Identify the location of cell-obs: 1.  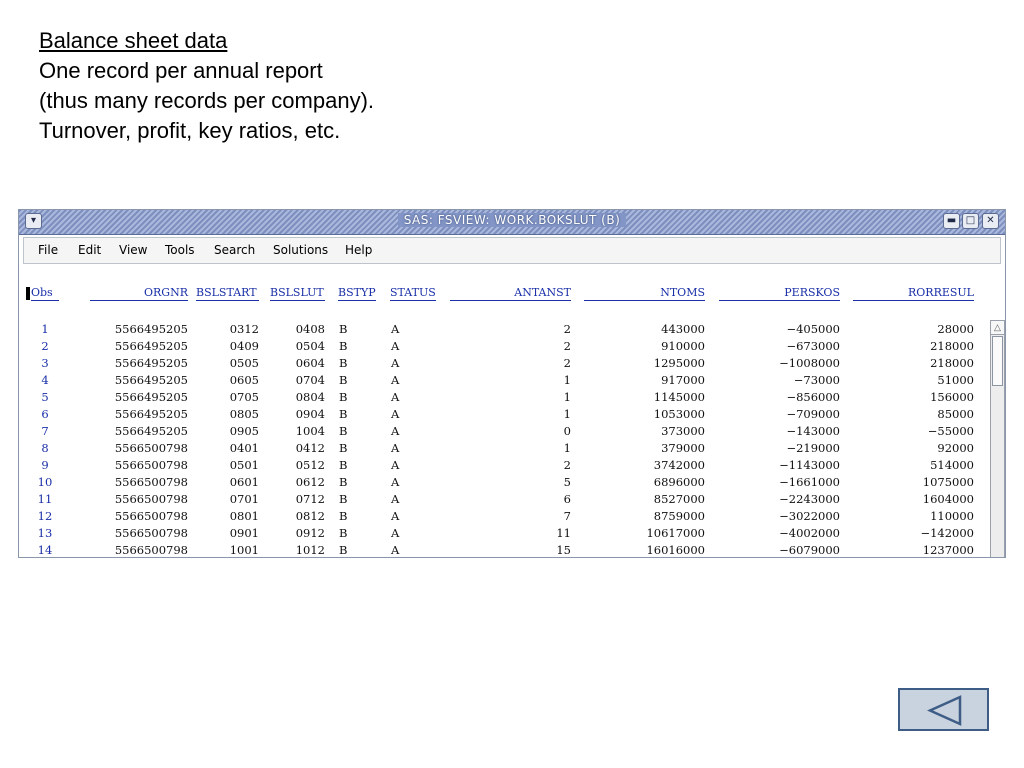
(45, 329).